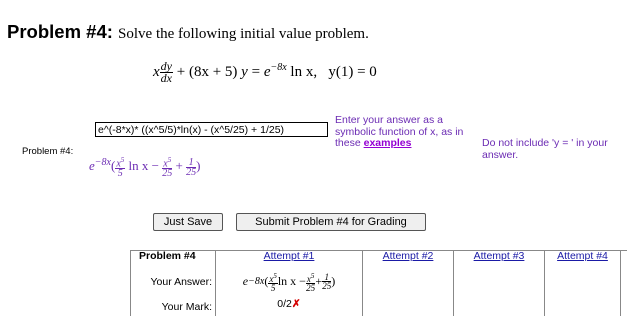  What do you see at coordinates (211, 129) in the screenshot?
I see `answer-input` at bounding box center [211, 129].